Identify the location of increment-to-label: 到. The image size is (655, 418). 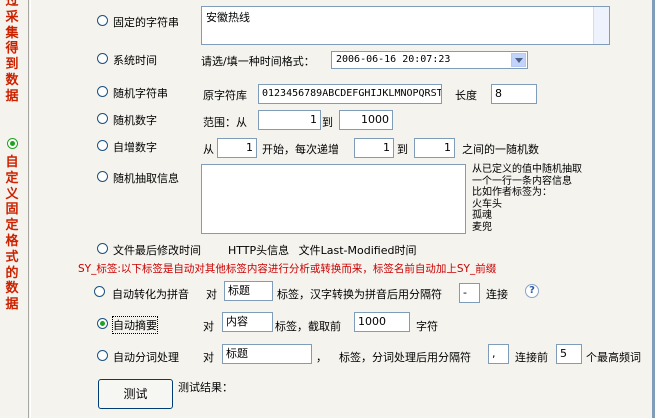
(402, 149).